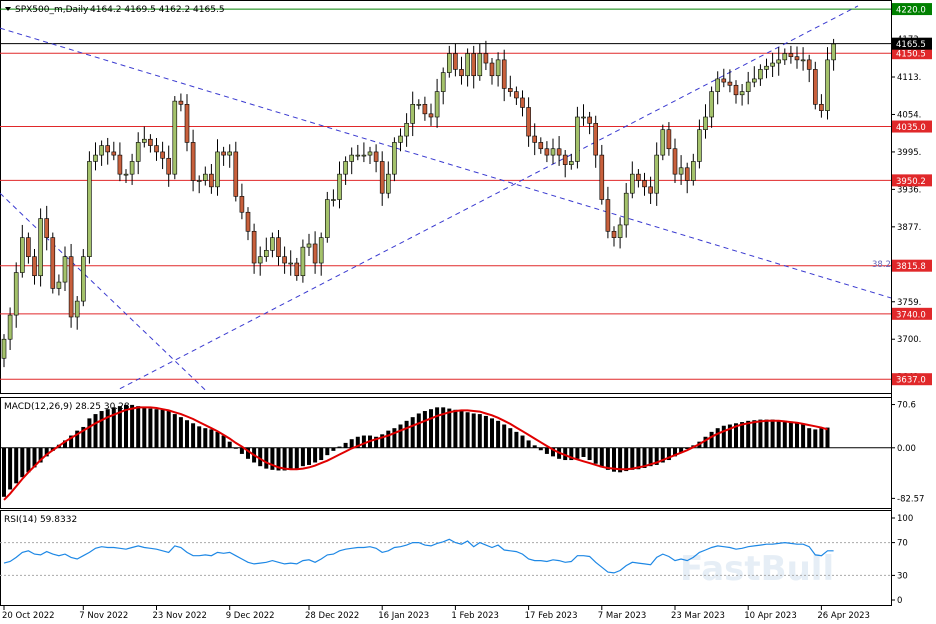 The width and height of the screenshot is (936, 624). What do you see at coordinates (909, 190) in the screenshot?
I see `price-tick-label: 3936.` at bounding box center [909, 190].